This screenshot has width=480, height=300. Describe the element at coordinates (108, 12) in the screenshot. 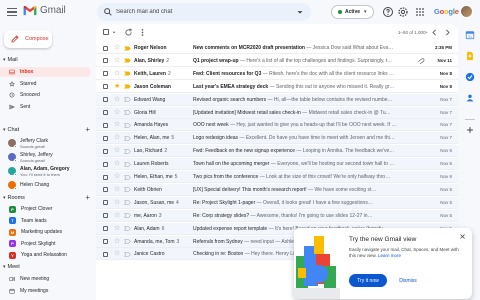

I see `search-icon` at that location.